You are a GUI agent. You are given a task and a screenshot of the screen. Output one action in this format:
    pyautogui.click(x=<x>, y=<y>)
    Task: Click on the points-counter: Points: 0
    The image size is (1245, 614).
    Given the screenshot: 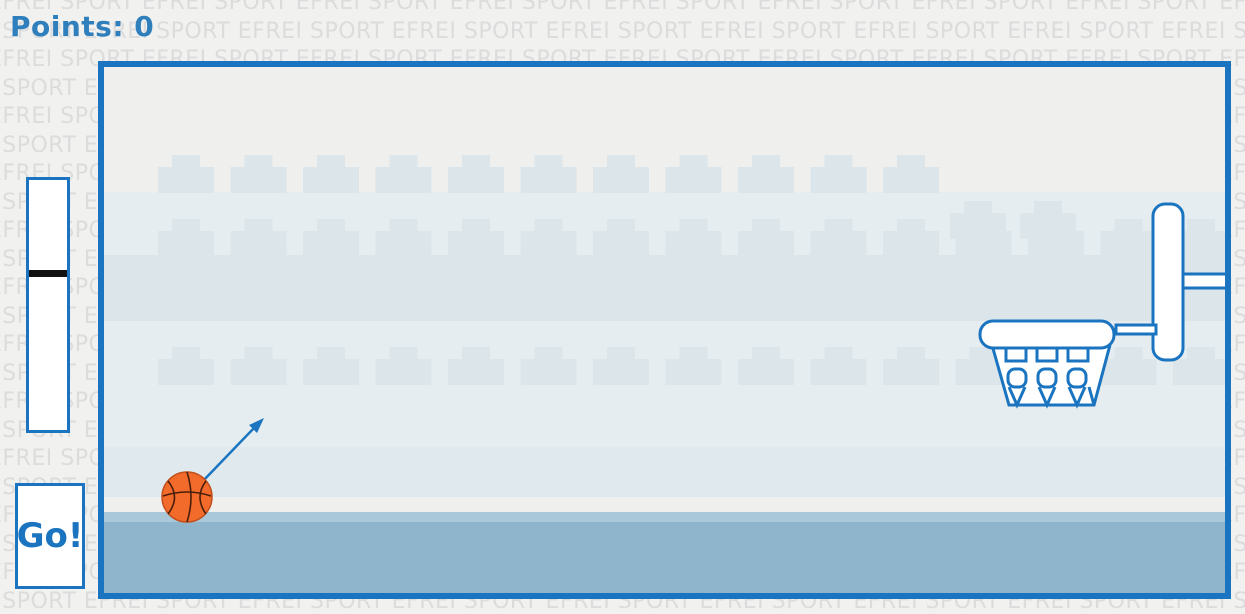 What is the action you would take?
    pyautogui.click(x=82, y=26)
    